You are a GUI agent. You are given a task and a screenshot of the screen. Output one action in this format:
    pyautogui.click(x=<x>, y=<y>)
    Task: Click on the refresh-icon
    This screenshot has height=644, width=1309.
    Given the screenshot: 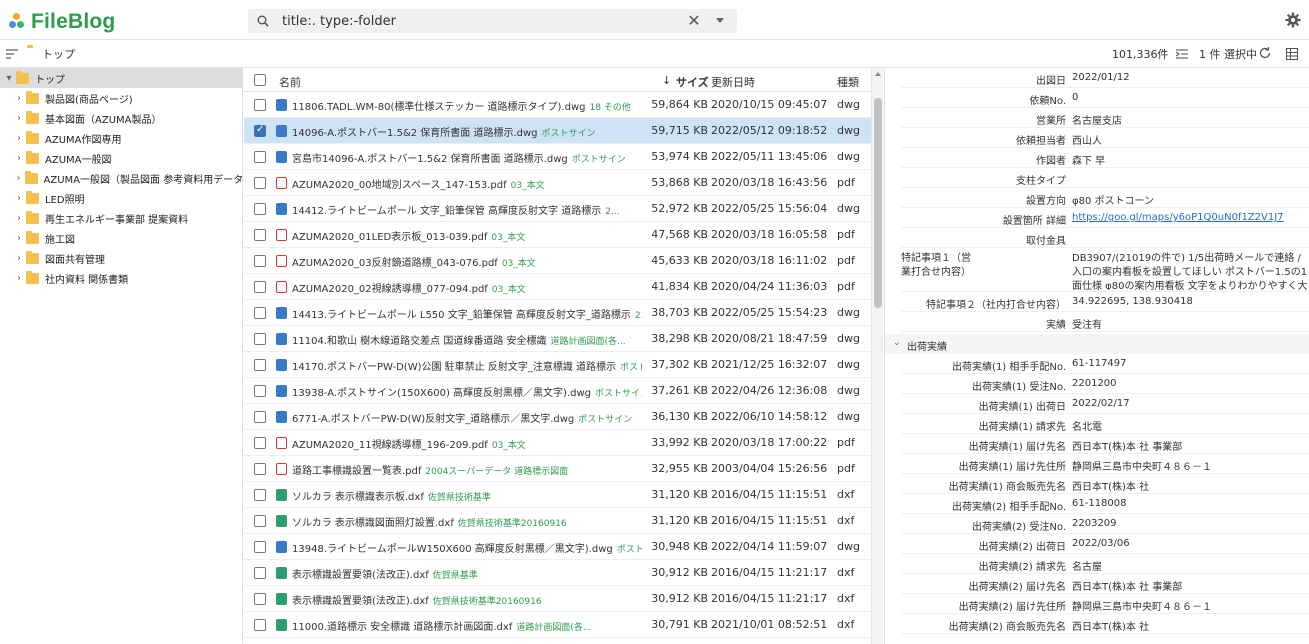 What is the action you would take?
    pyautogui.click(x=1265, y=53)
    